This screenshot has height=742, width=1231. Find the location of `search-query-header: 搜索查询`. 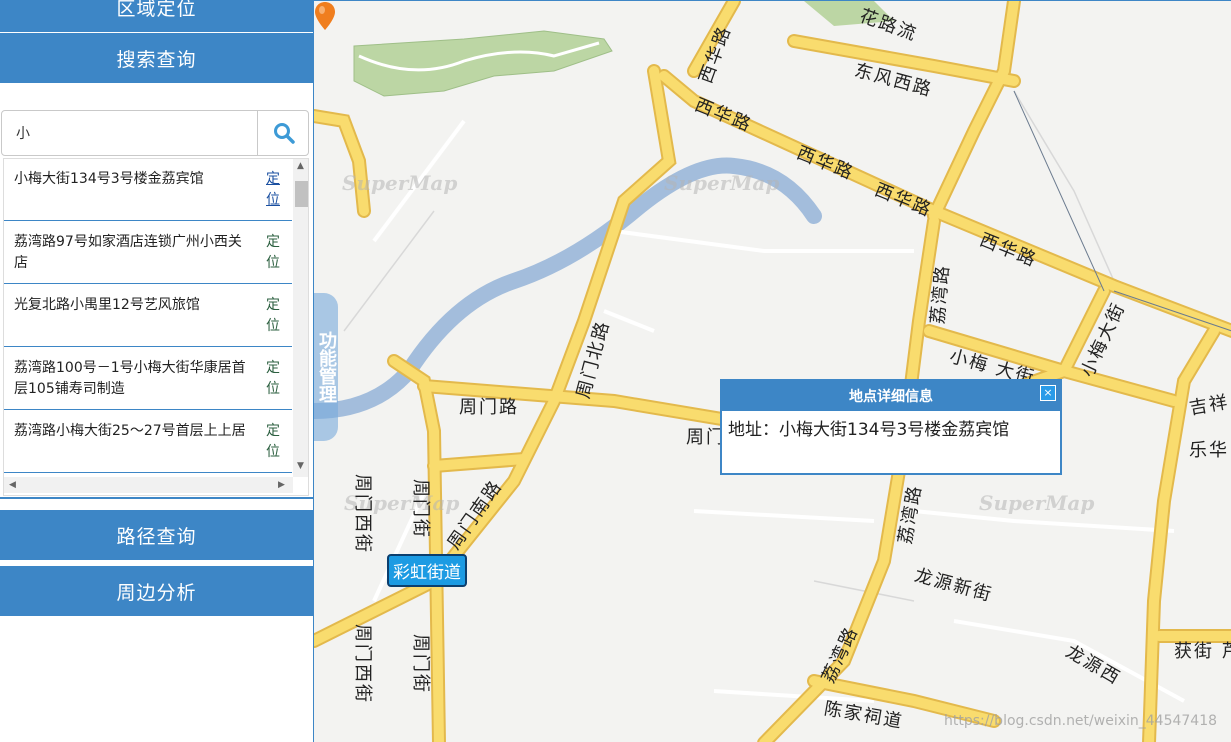

search-query-header: 搜索查询 is located at coordinates (156, 58).